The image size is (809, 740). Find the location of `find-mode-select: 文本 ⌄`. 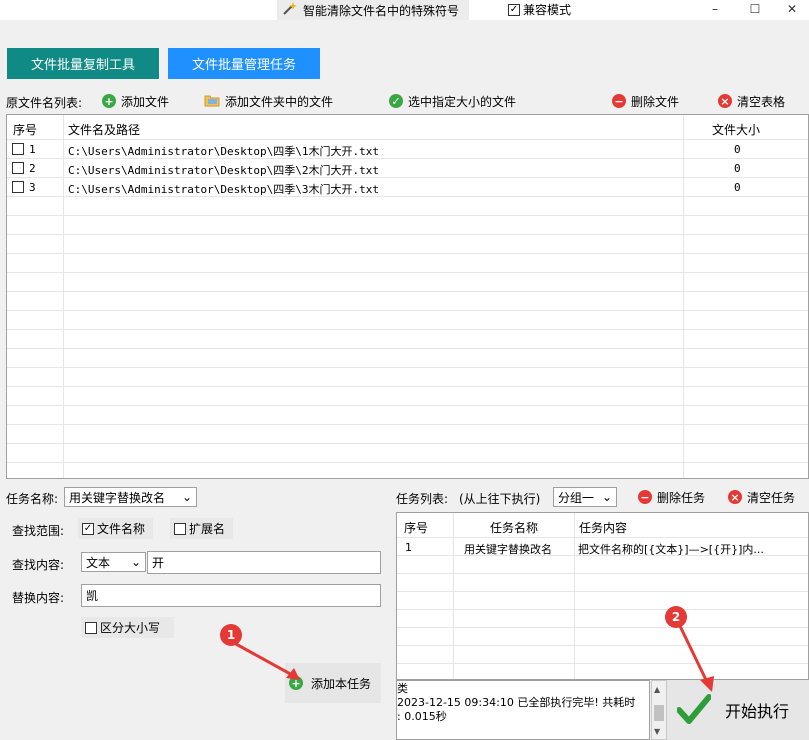

find-mode-select: 文本 ⌄ is located at coordinates (113, 562).